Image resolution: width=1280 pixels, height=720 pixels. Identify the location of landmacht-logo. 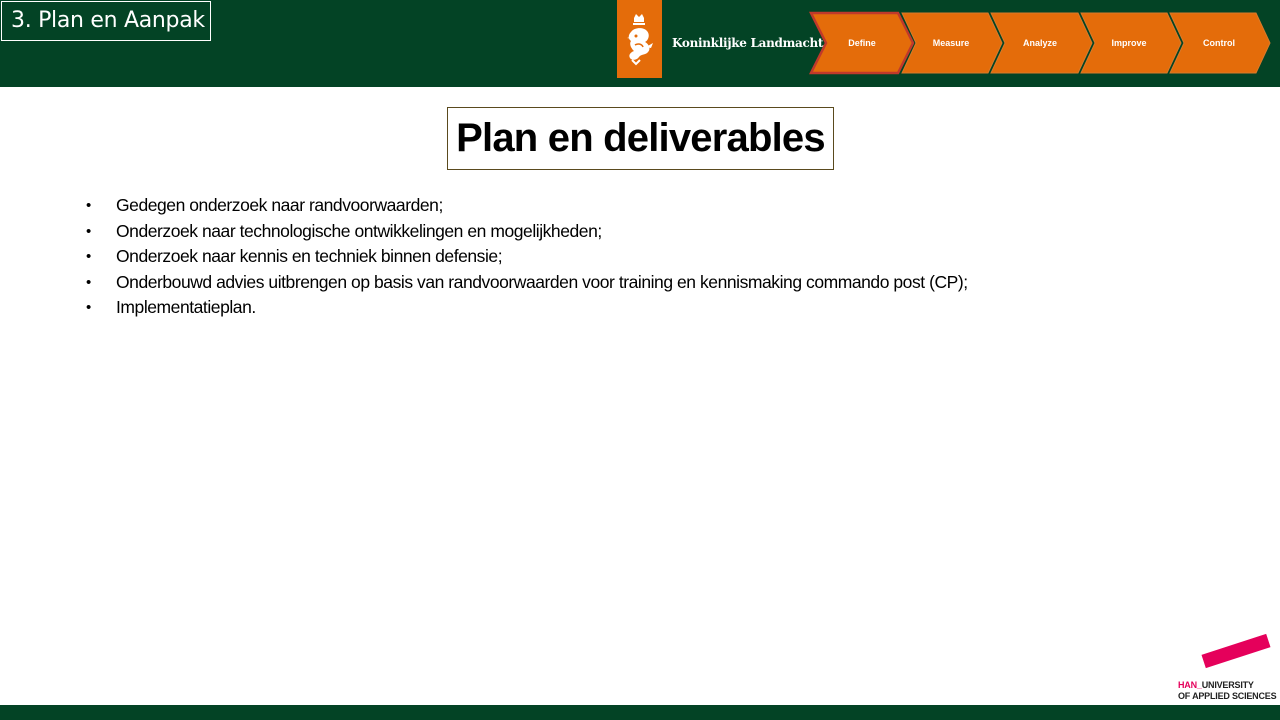
(639, 39).